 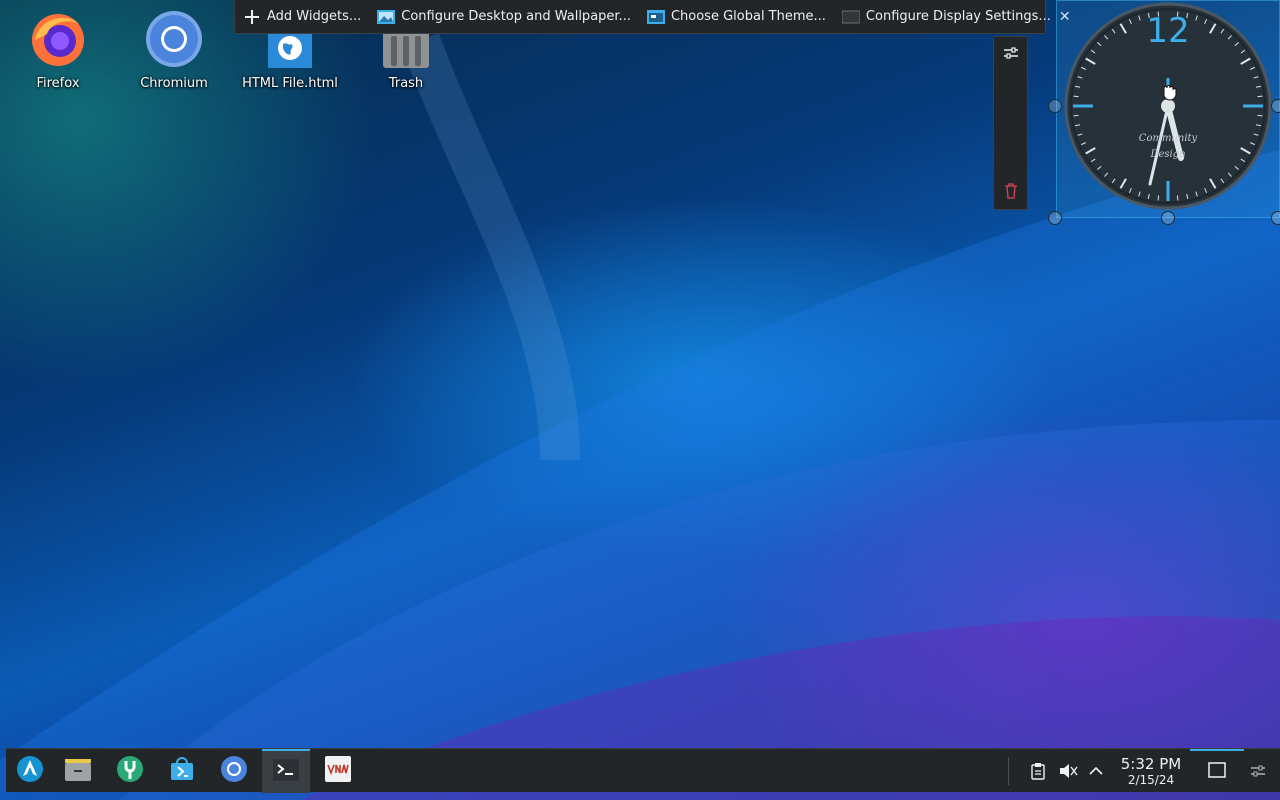 What do you see at coordinates (1008, 771) in the screenshot?
I see `panel-separator` at bounding box center [1008, 771].